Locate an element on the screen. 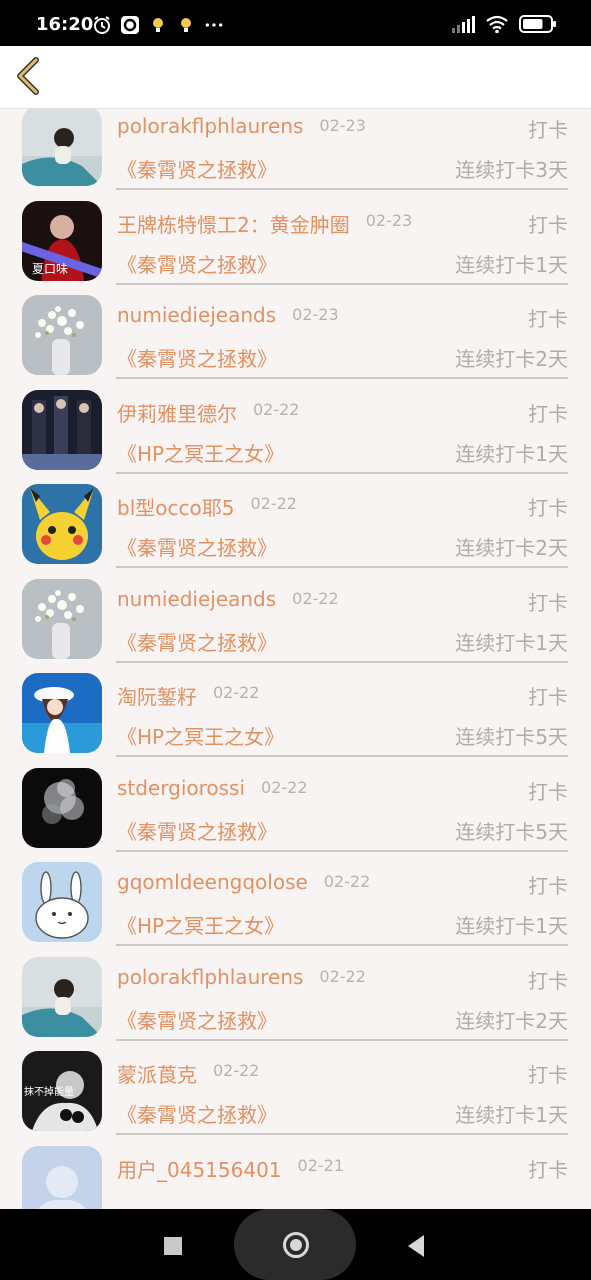 The image size is (591, 1280). user-name: gqomldeengqolose is located at coordinates (212, 882).